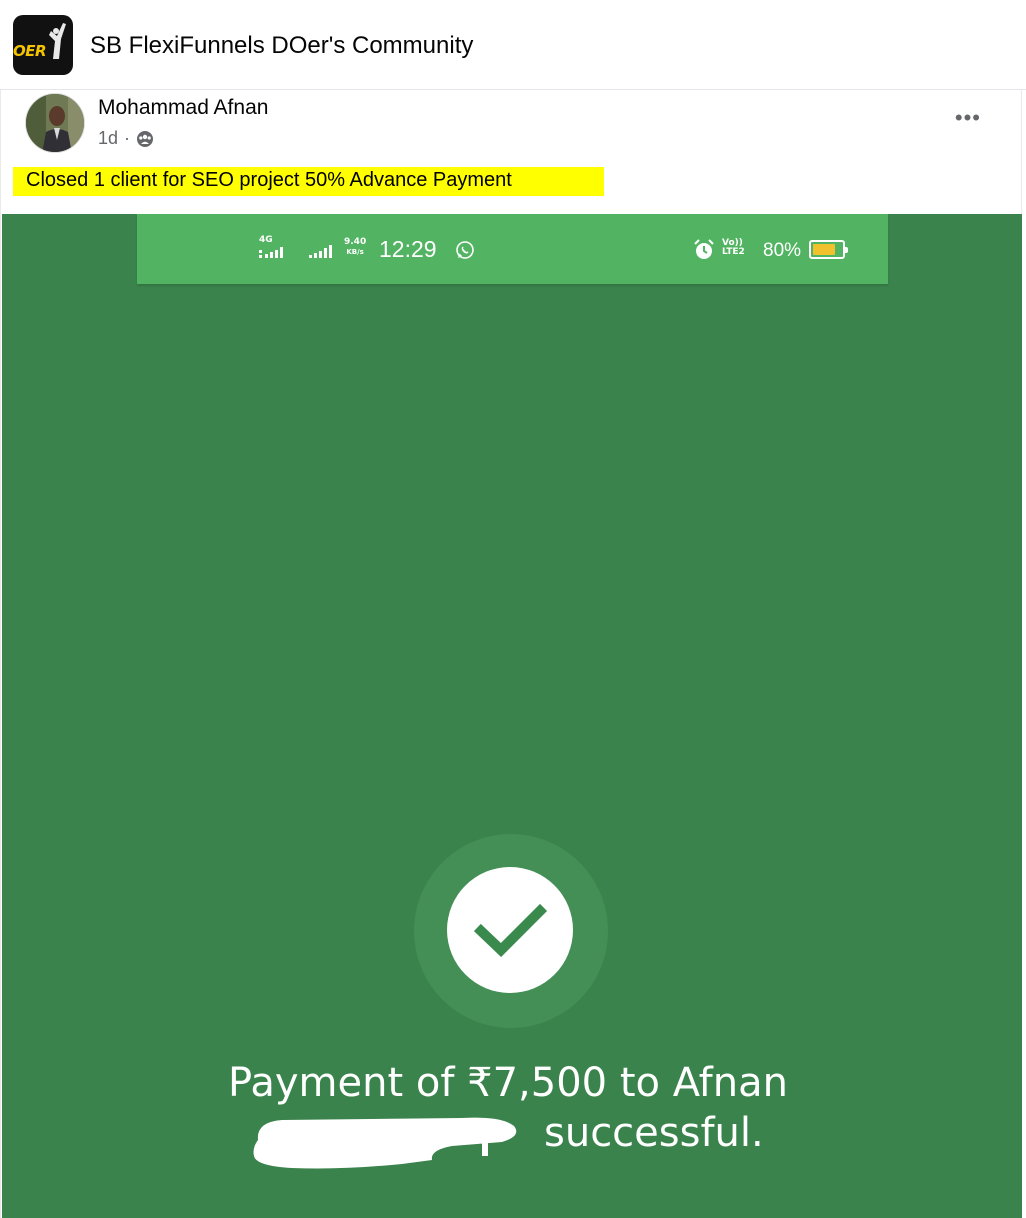  I want to click on avatar-photo, so click(55, 123).